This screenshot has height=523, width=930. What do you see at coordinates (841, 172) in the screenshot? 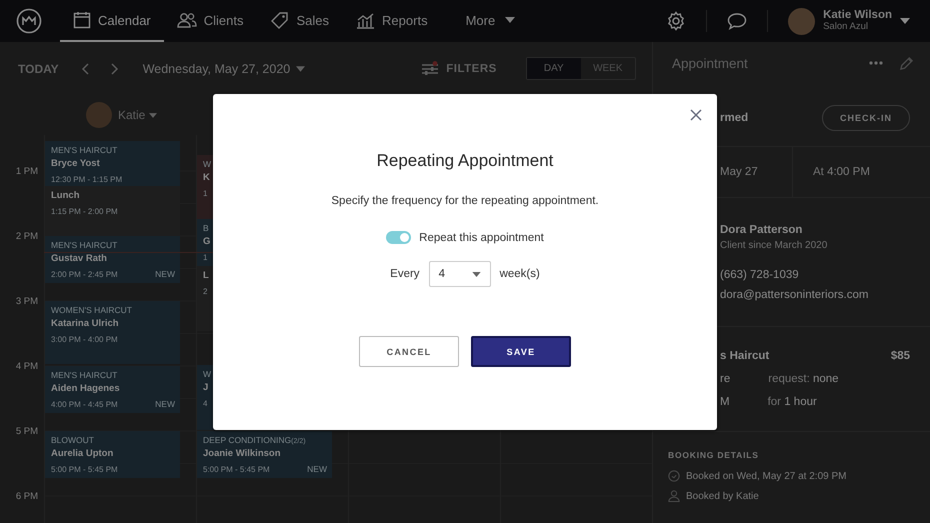
I see `appointment-start: At 4:00 PM` at bounding box center [841, 172].